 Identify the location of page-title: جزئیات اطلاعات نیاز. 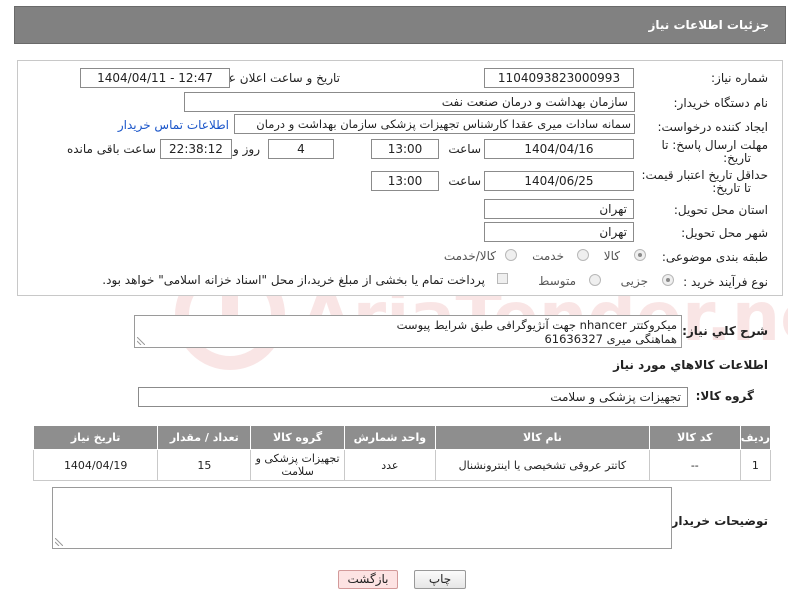
(708, 25).